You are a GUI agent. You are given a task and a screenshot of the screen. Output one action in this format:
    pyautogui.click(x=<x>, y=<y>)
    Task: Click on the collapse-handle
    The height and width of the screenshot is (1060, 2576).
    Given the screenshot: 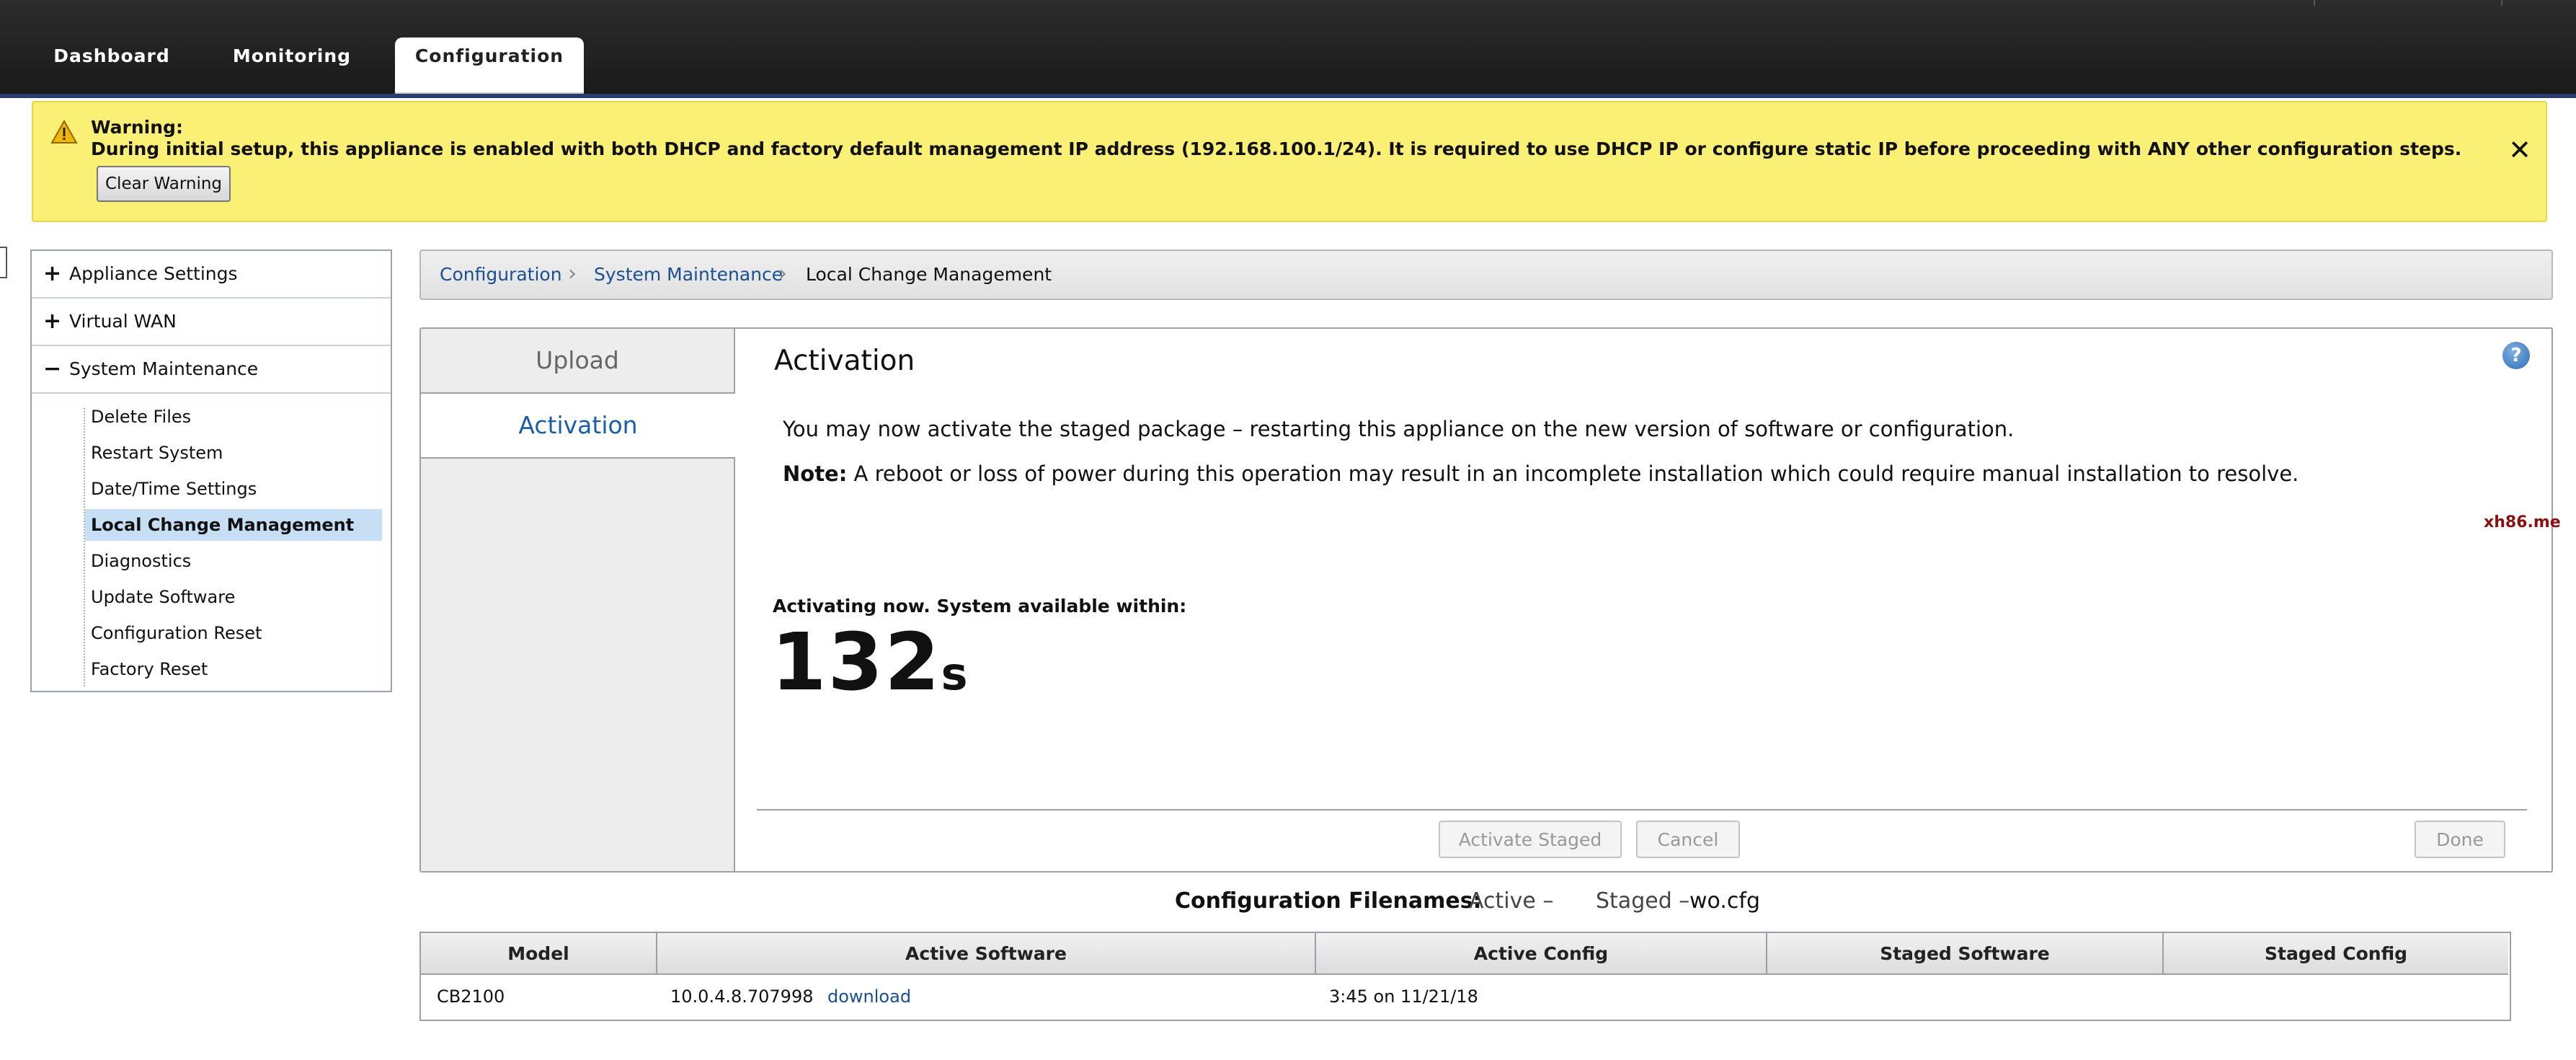 What is the action you would take?
    pyautogui.click(x=3, y=262)
    